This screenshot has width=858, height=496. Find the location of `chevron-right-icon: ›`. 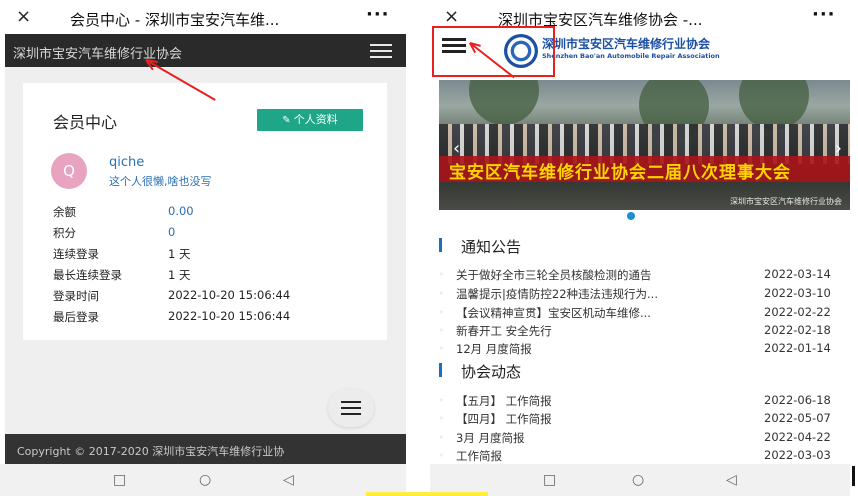

chevron-right-icon: › is located at coordinates (838, 148).